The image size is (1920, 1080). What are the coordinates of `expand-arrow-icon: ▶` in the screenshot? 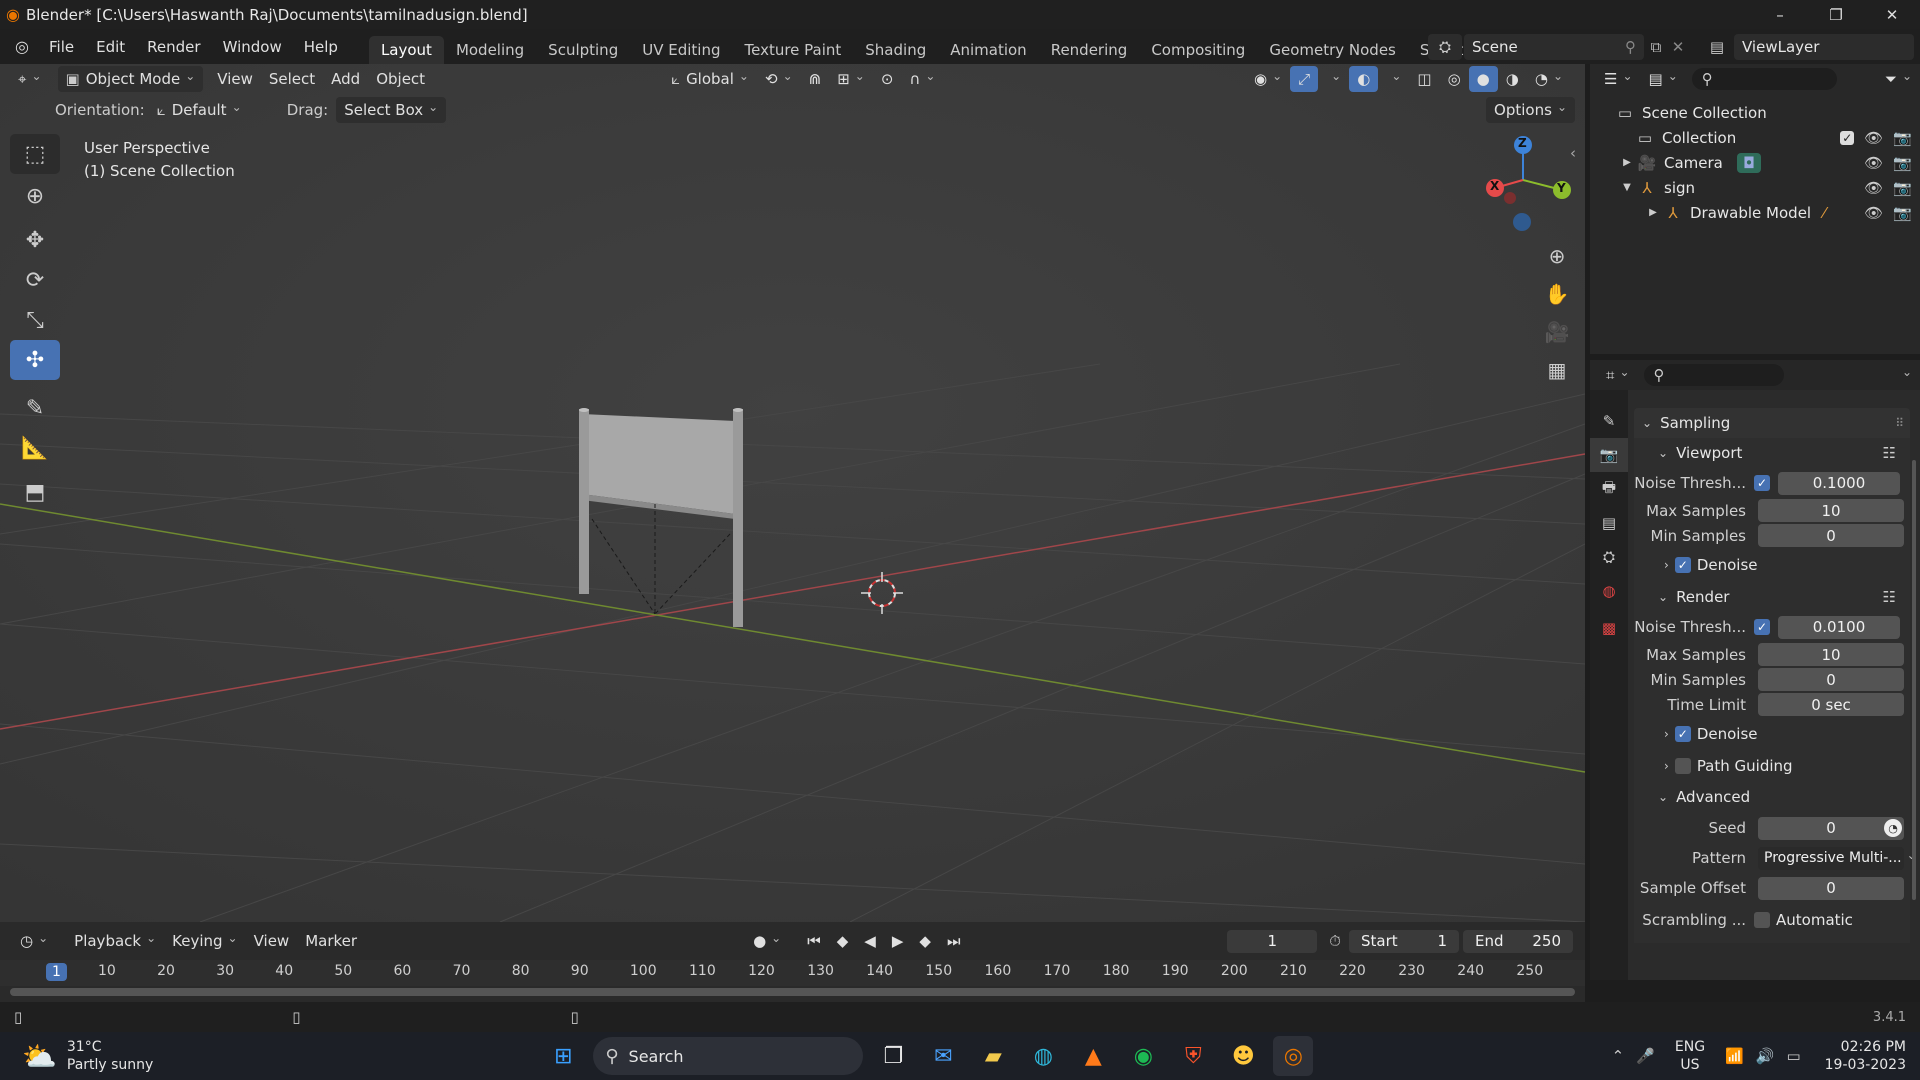 It's located at (1653, 212).